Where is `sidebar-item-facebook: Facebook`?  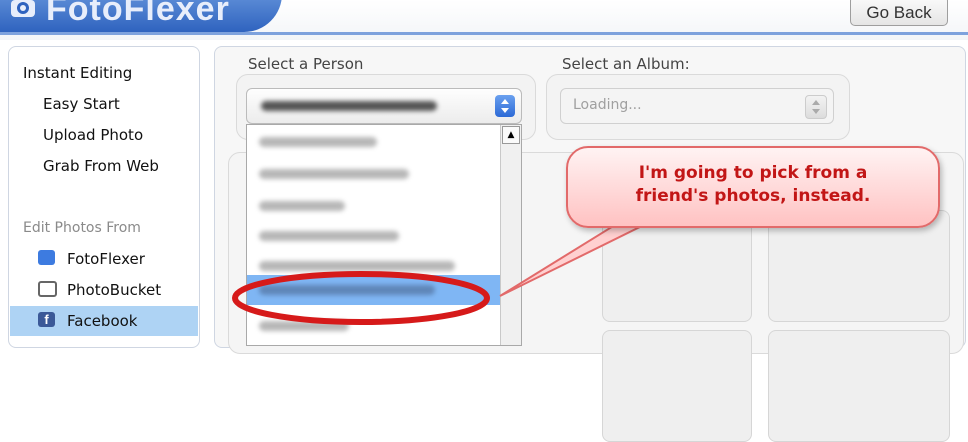 sidebar-item-facebook: Facebook is located at coordinates (102, 321).